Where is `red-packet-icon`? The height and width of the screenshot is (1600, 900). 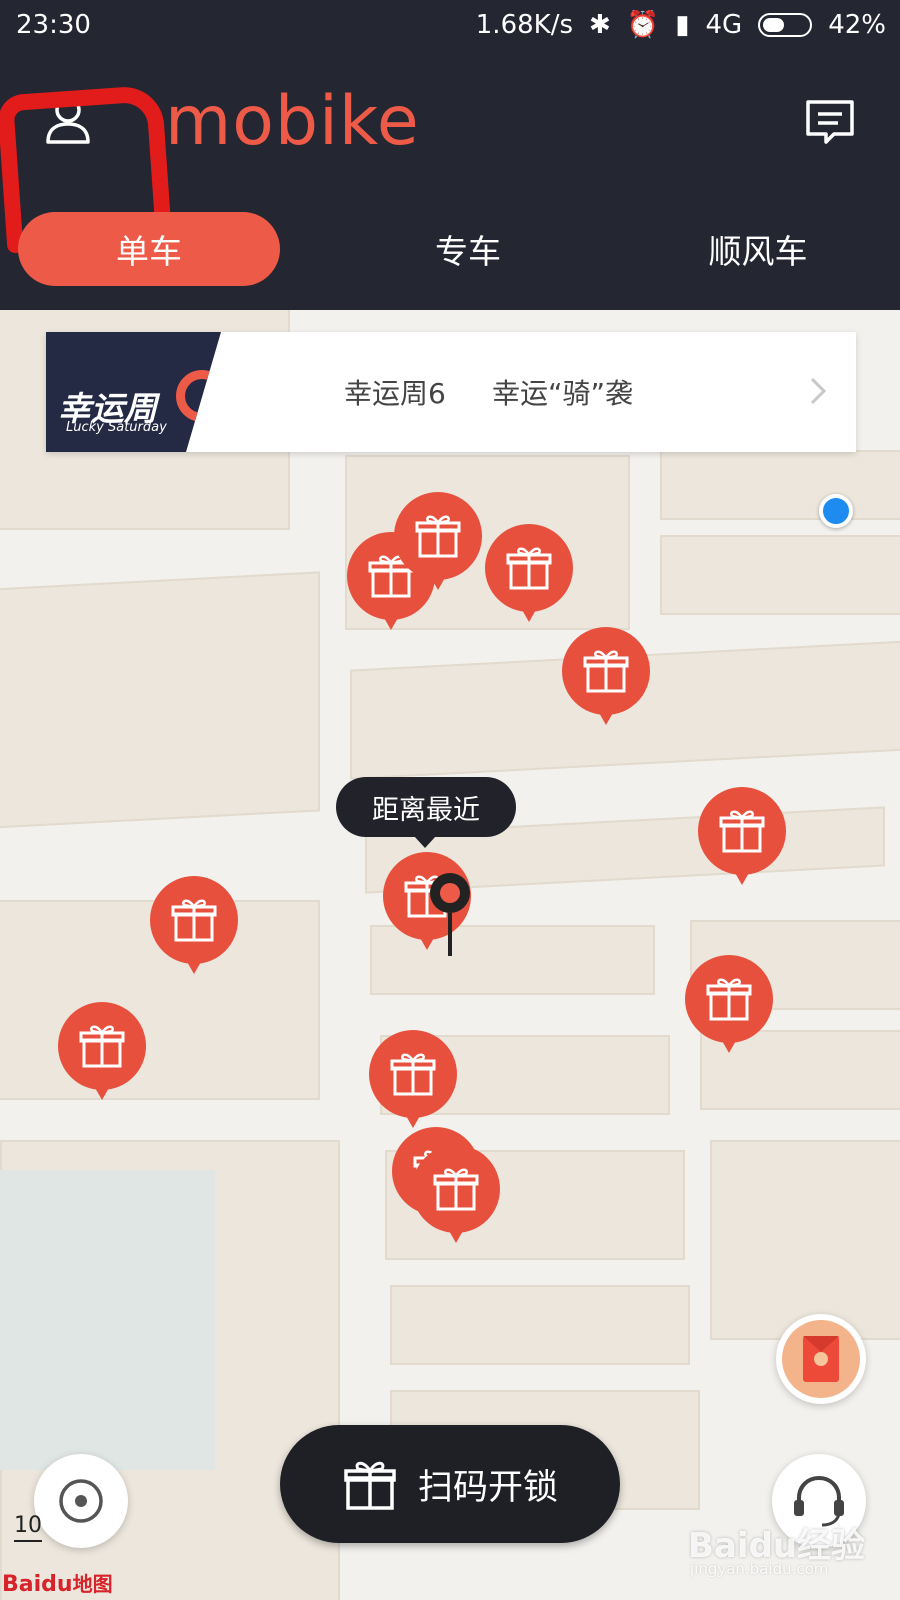
red-packet-icon is located at coordinates (821, 1359).